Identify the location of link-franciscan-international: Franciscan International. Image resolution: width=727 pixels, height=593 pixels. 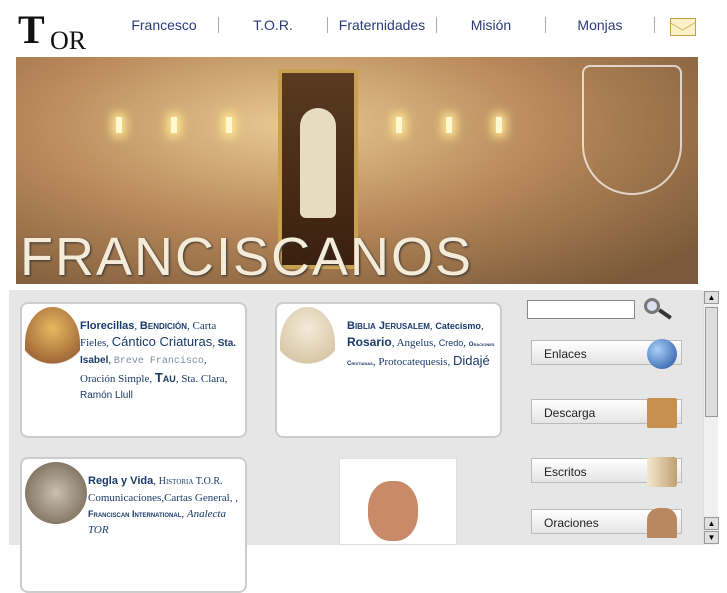
(134, 514).